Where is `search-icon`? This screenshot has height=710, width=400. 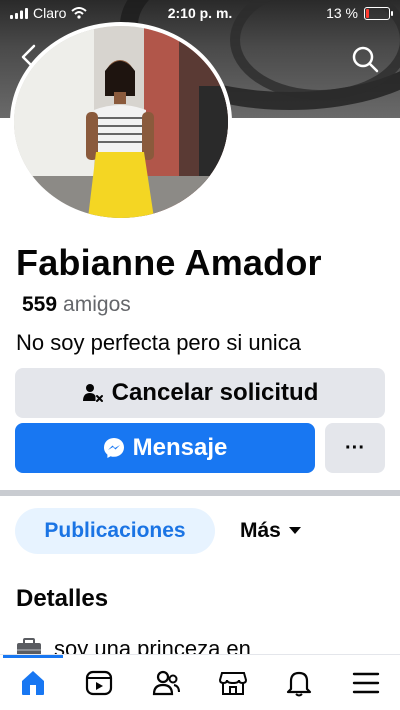 search-icon is located at coordinates (365, 59).